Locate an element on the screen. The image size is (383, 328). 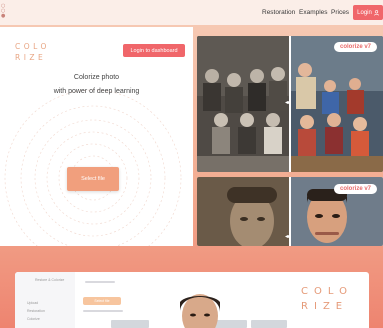
preview-portrait is located at coordinates (200, 311).